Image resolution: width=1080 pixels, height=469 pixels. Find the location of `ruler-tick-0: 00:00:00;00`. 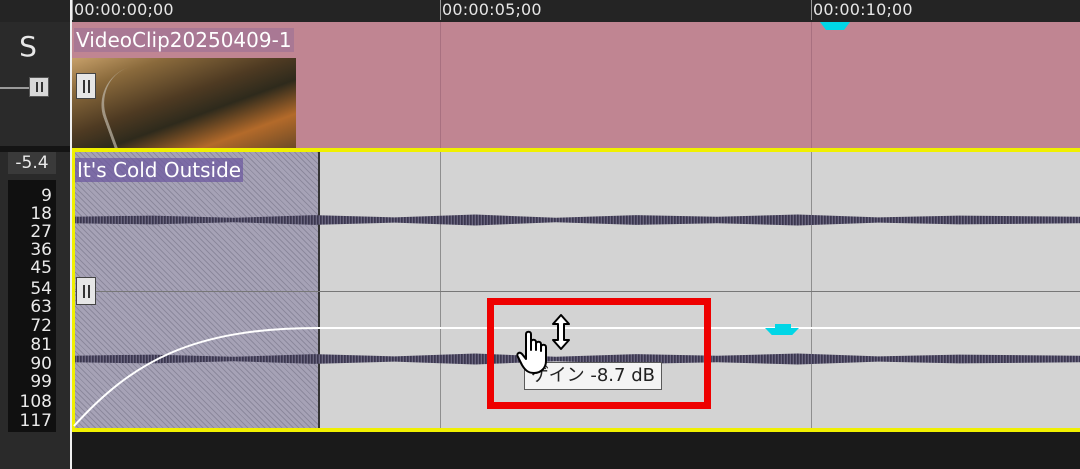

ruler-tick-0: 00:00:00;00 is located at coordinates (124, 9).